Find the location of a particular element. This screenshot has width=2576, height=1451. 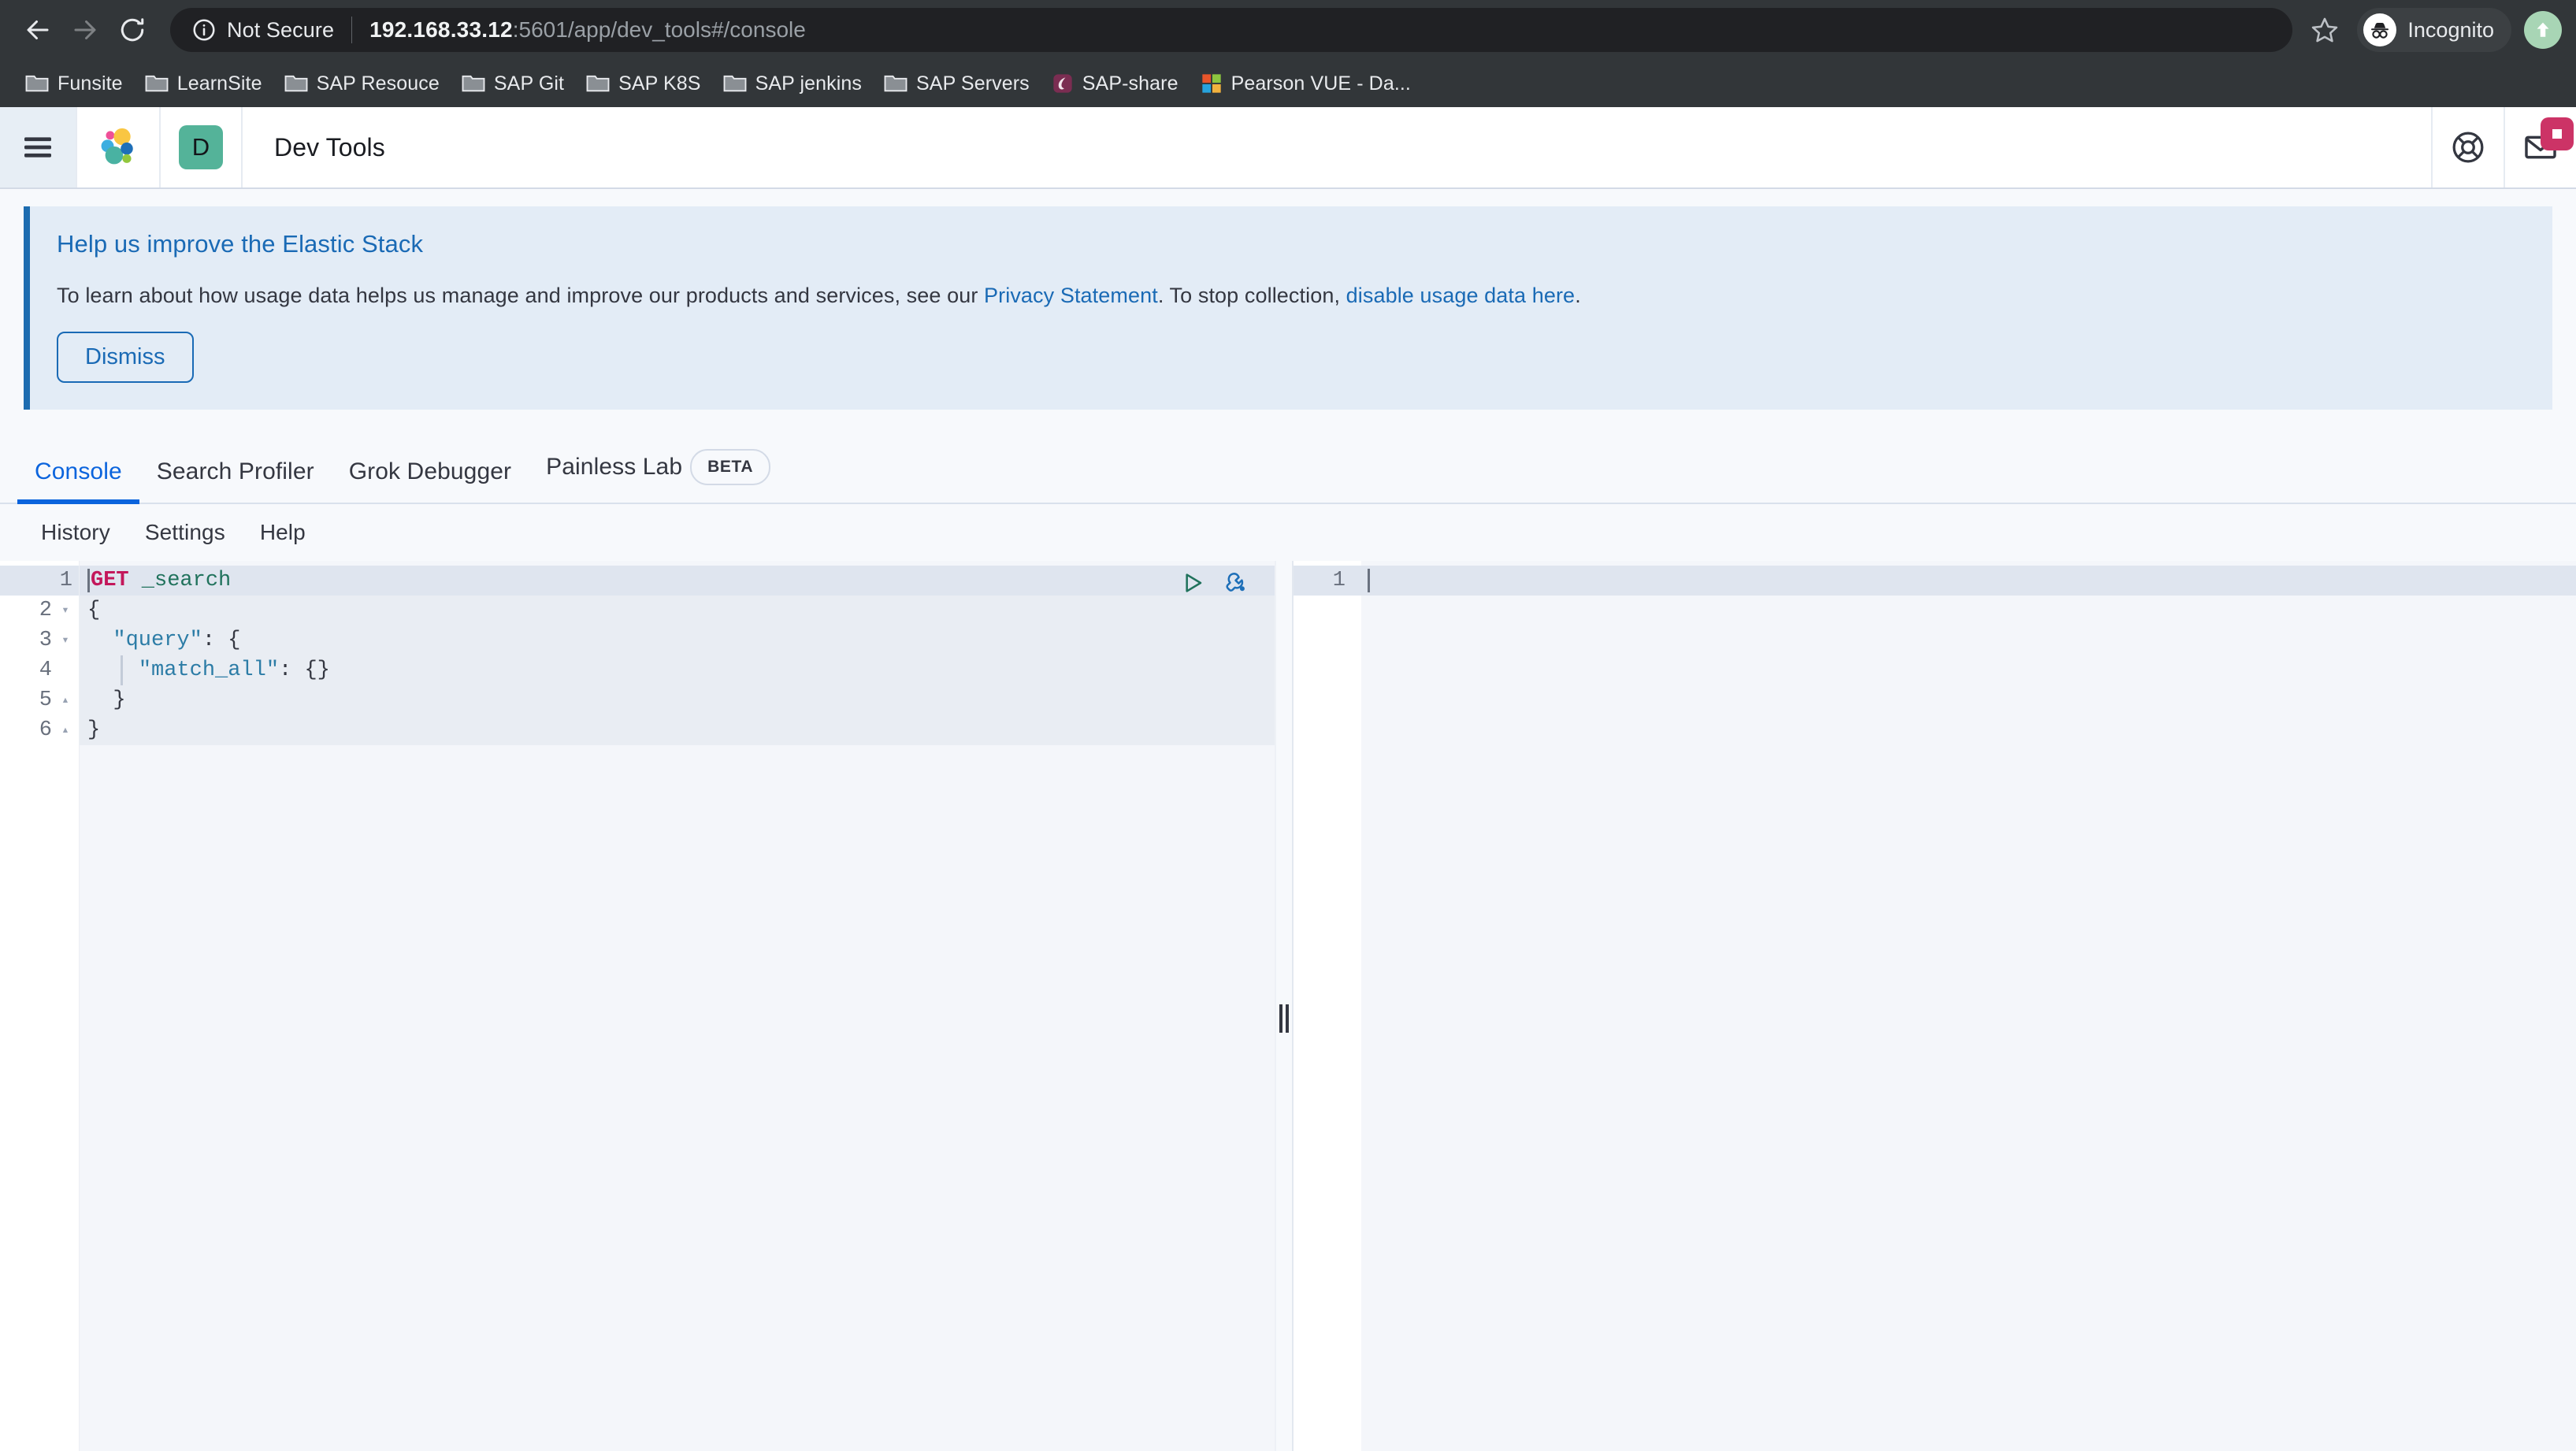

play-triangle-icon is located at coordinates (1194, 582).